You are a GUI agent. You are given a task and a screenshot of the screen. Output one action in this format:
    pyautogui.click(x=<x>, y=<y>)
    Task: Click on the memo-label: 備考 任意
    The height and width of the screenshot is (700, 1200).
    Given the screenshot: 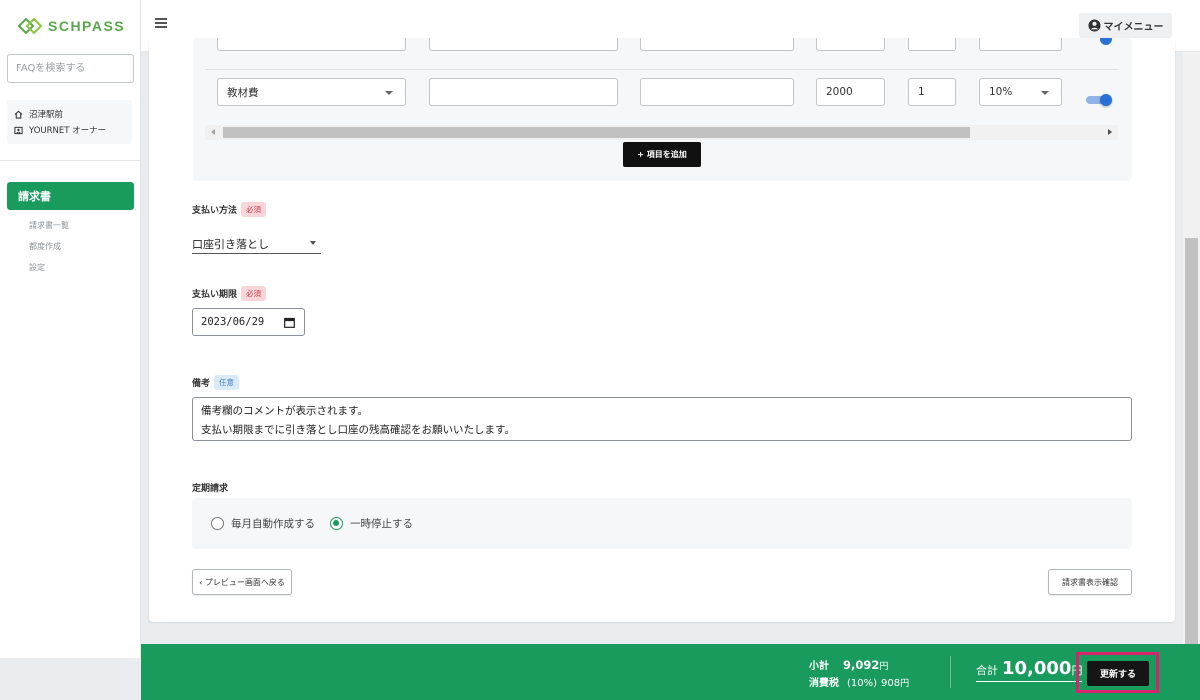 What is the action you would take?
    pyautogui.click(x=216, y=382)
    